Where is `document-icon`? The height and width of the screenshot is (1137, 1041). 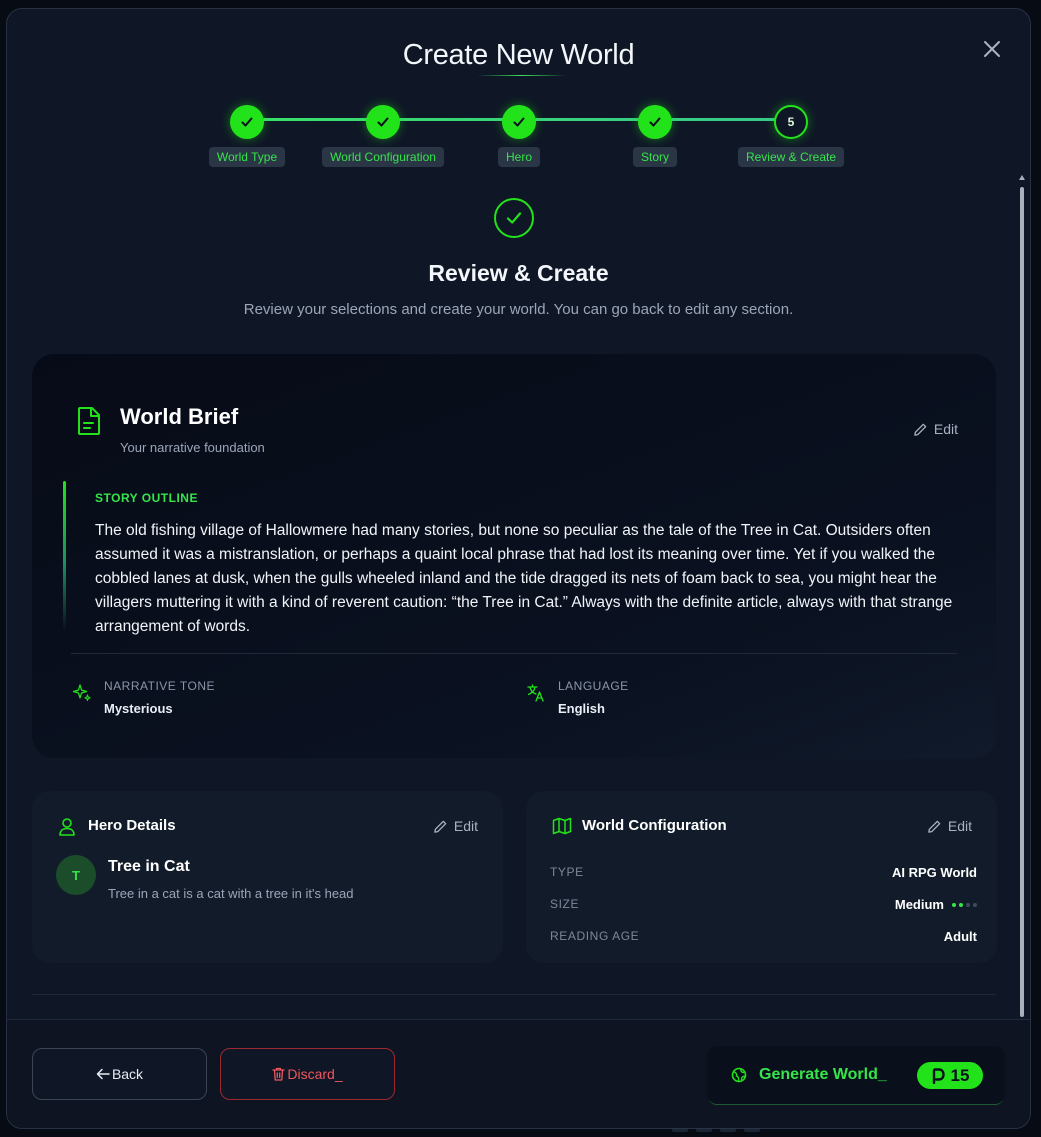
document-icon is located at coordinates (89, 421).